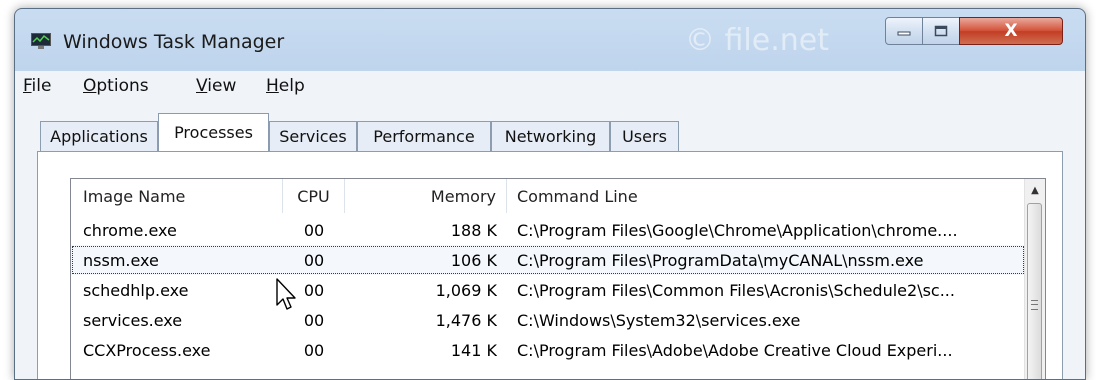  What do you see at coordinates (424, 136) in the screenshot?
I see `tab-performance: Performance` at bounding box center [424, 136].